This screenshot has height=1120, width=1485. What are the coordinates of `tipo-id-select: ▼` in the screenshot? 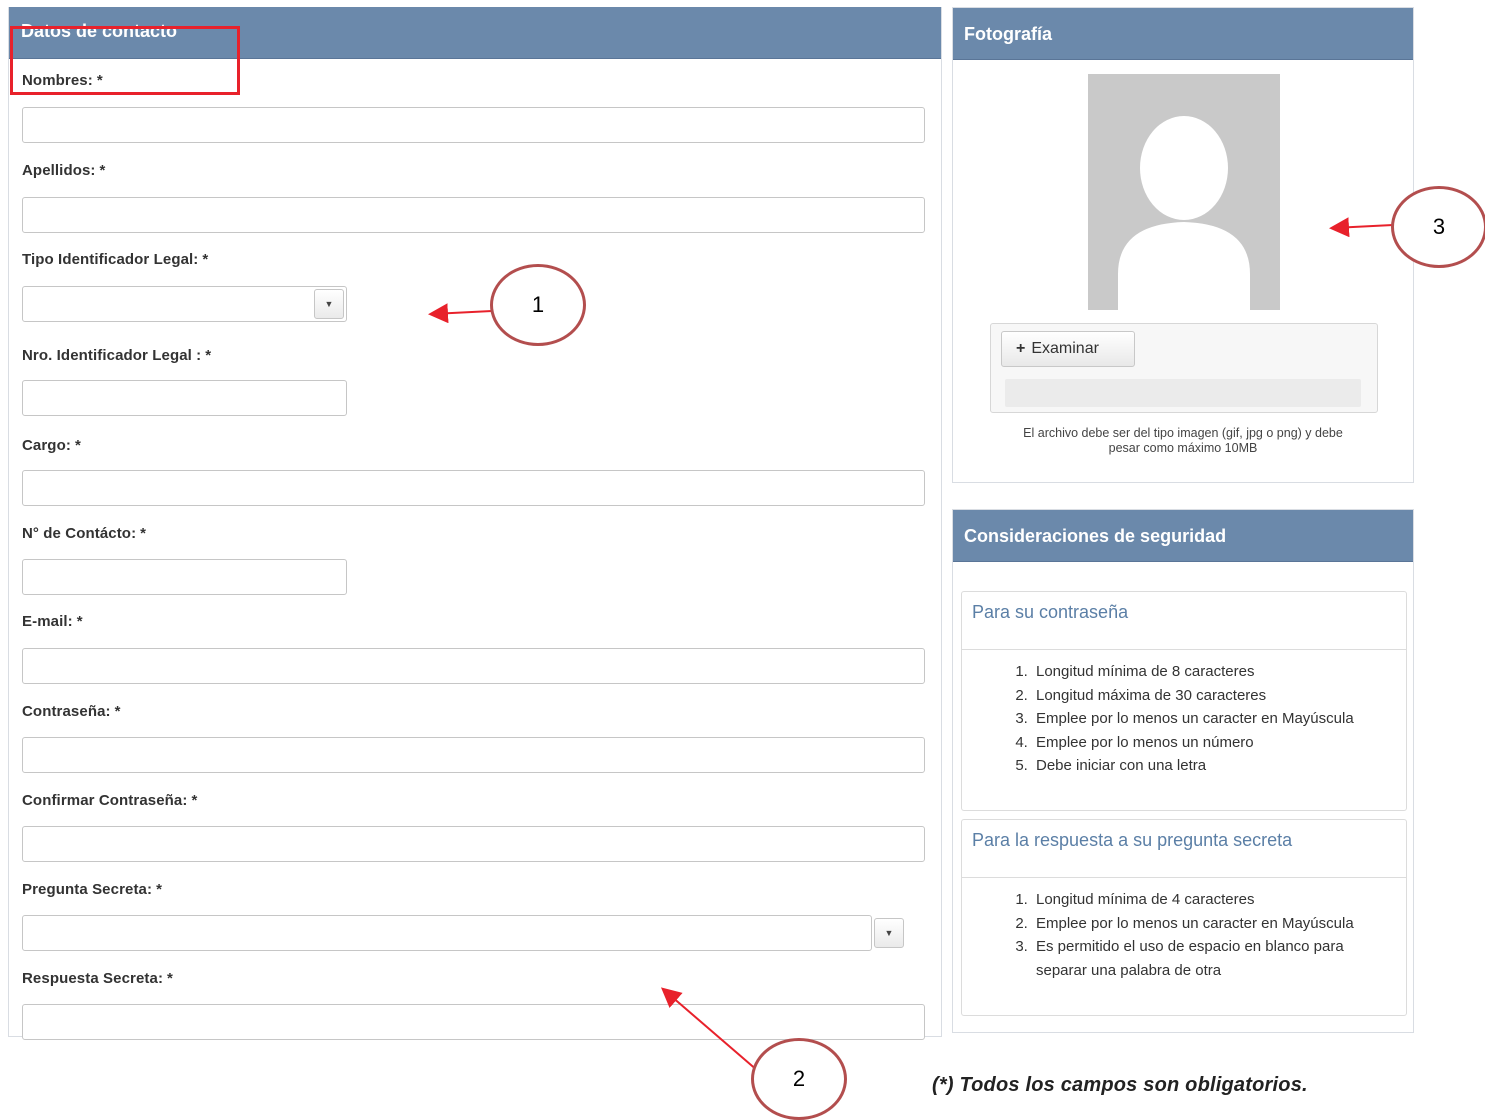 It's located at (184, 304).